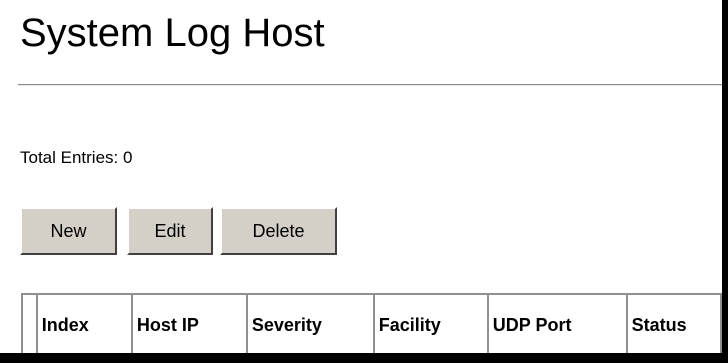  What do you see at coordinates (29, 323) in the screenshot?
I see `column-header-select` at bounding box center [29, 323].